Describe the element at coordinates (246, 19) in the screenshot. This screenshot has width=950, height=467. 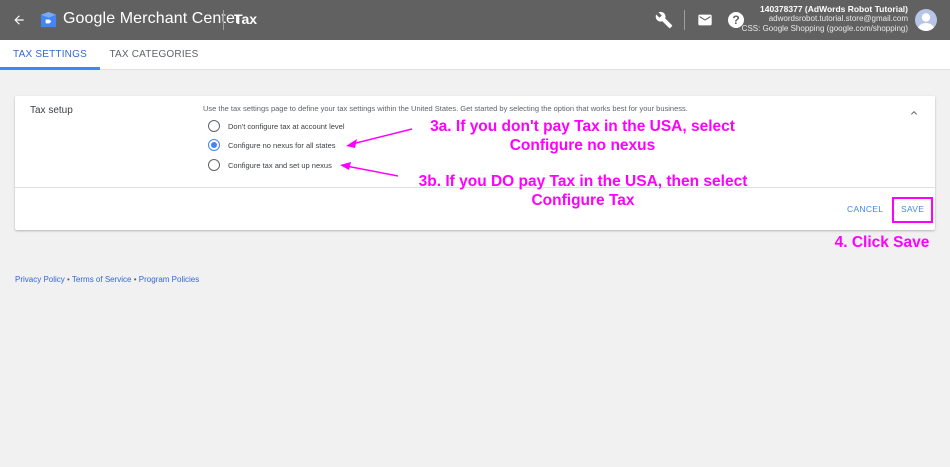
I see `page-title: Tax` at that location.